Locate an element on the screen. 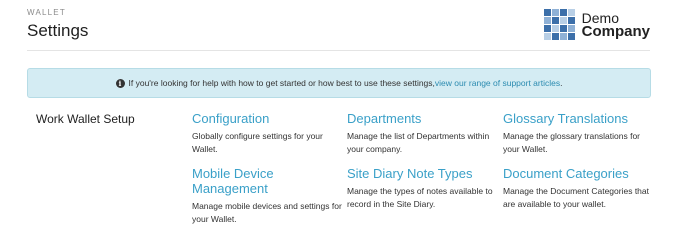 This screenshot has height=249, width=688. company-logo: Demo Company is located at coordinates (596, 24).